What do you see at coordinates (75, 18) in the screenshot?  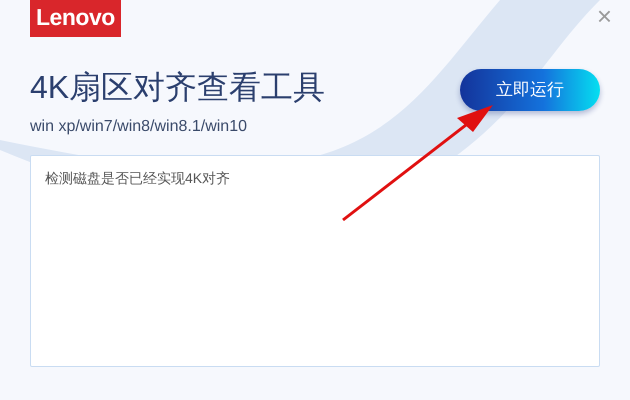 I see `logo: Lenovo` at bounding box center [75, 18].